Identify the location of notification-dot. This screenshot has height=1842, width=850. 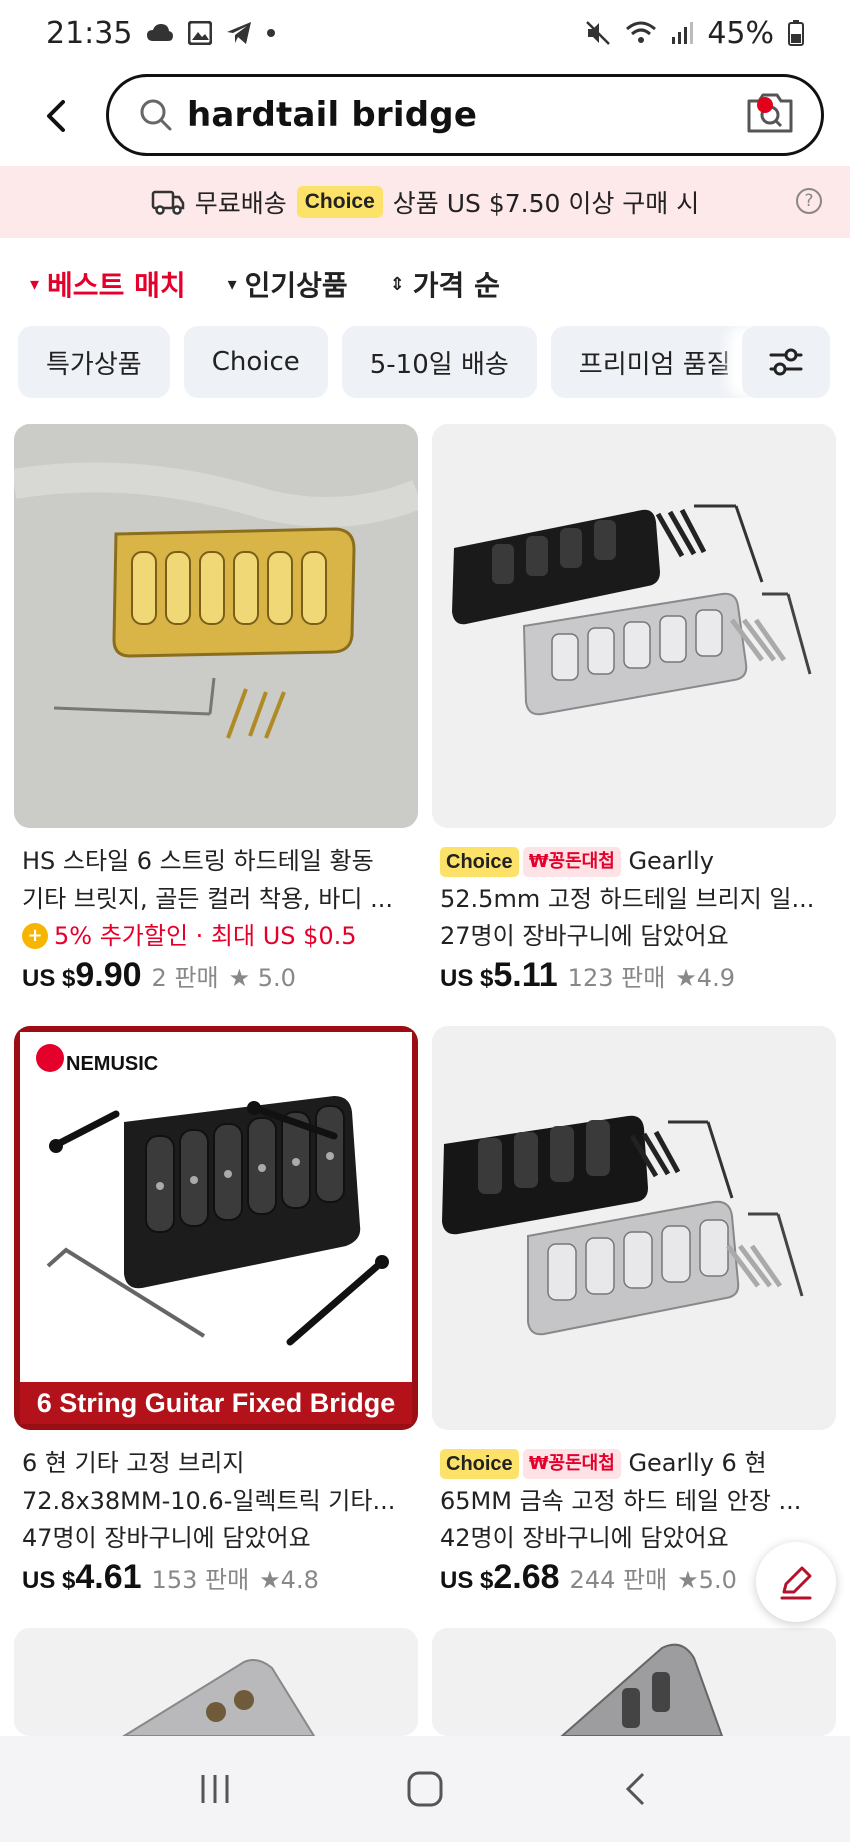
(765, 105).